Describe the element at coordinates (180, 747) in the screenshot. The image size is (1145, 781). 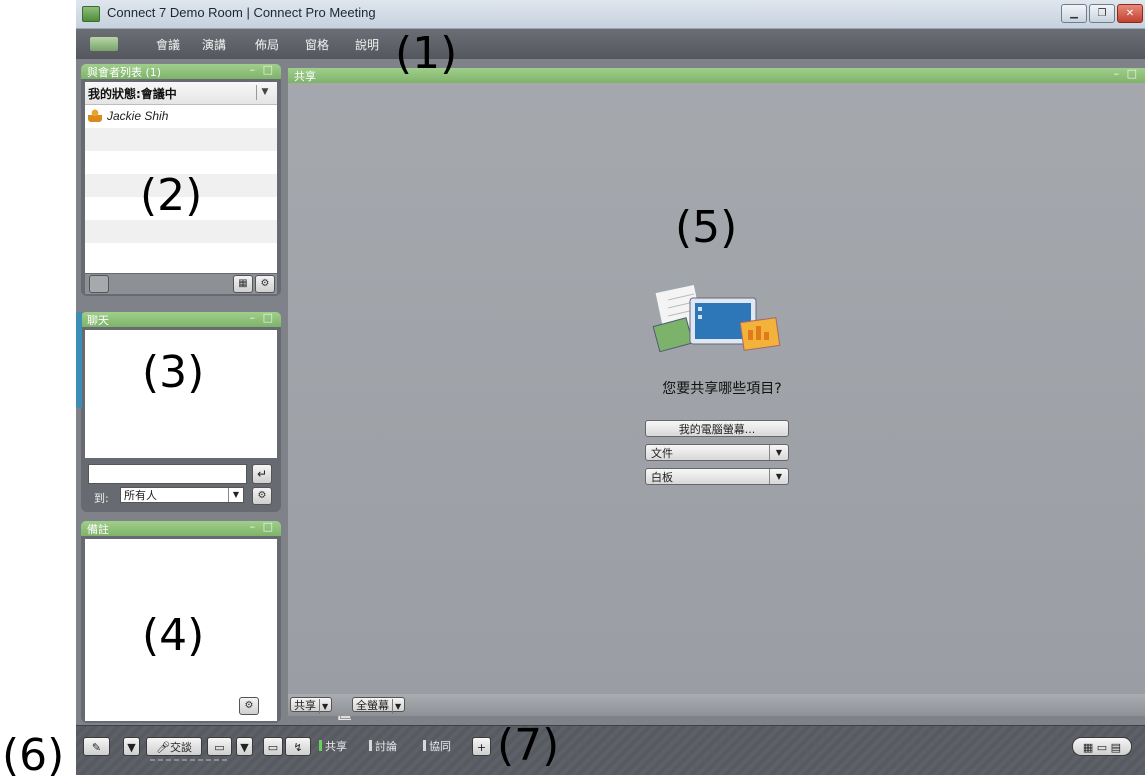
I see `talk-label: 交談` at that location.